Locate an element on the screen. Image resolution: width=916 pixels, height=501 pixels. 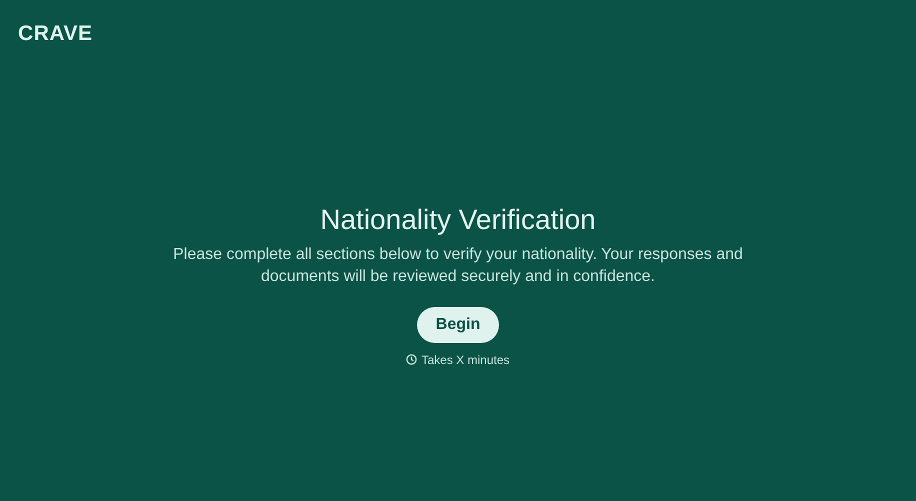
logo: CRAVE is located at coordinates (55, 33).